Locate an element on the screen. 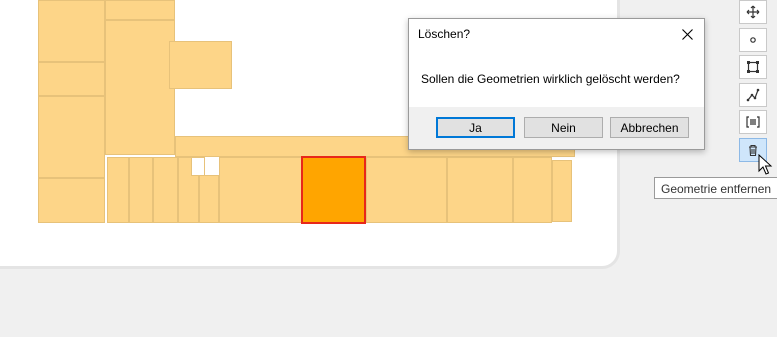 This screenshot has width=777, height=337. polyline-icon is located at coordinates (753, 95).